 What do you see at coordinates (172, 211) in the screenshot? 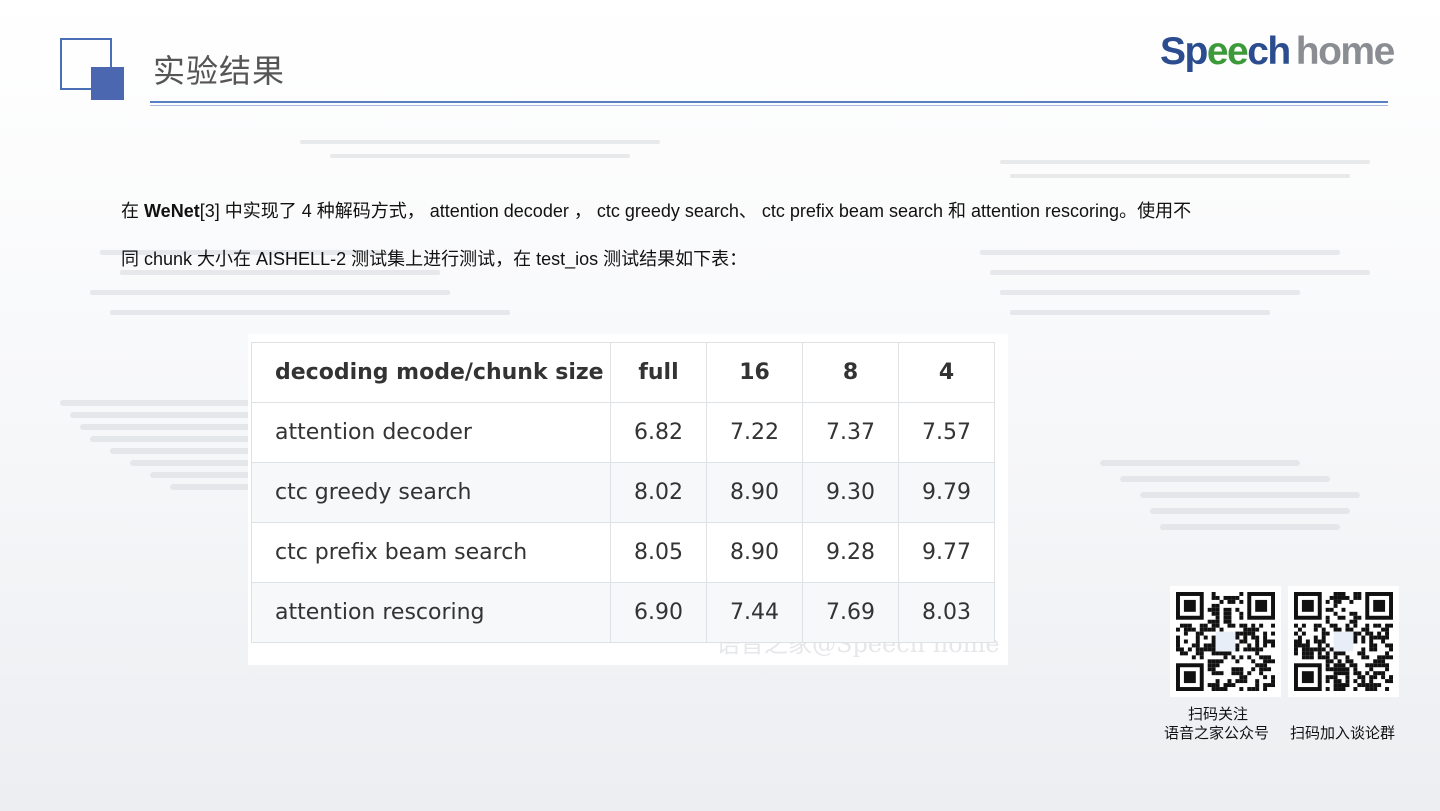
I see `wenet-bold: WeNet` at bounding box center [172, 211].